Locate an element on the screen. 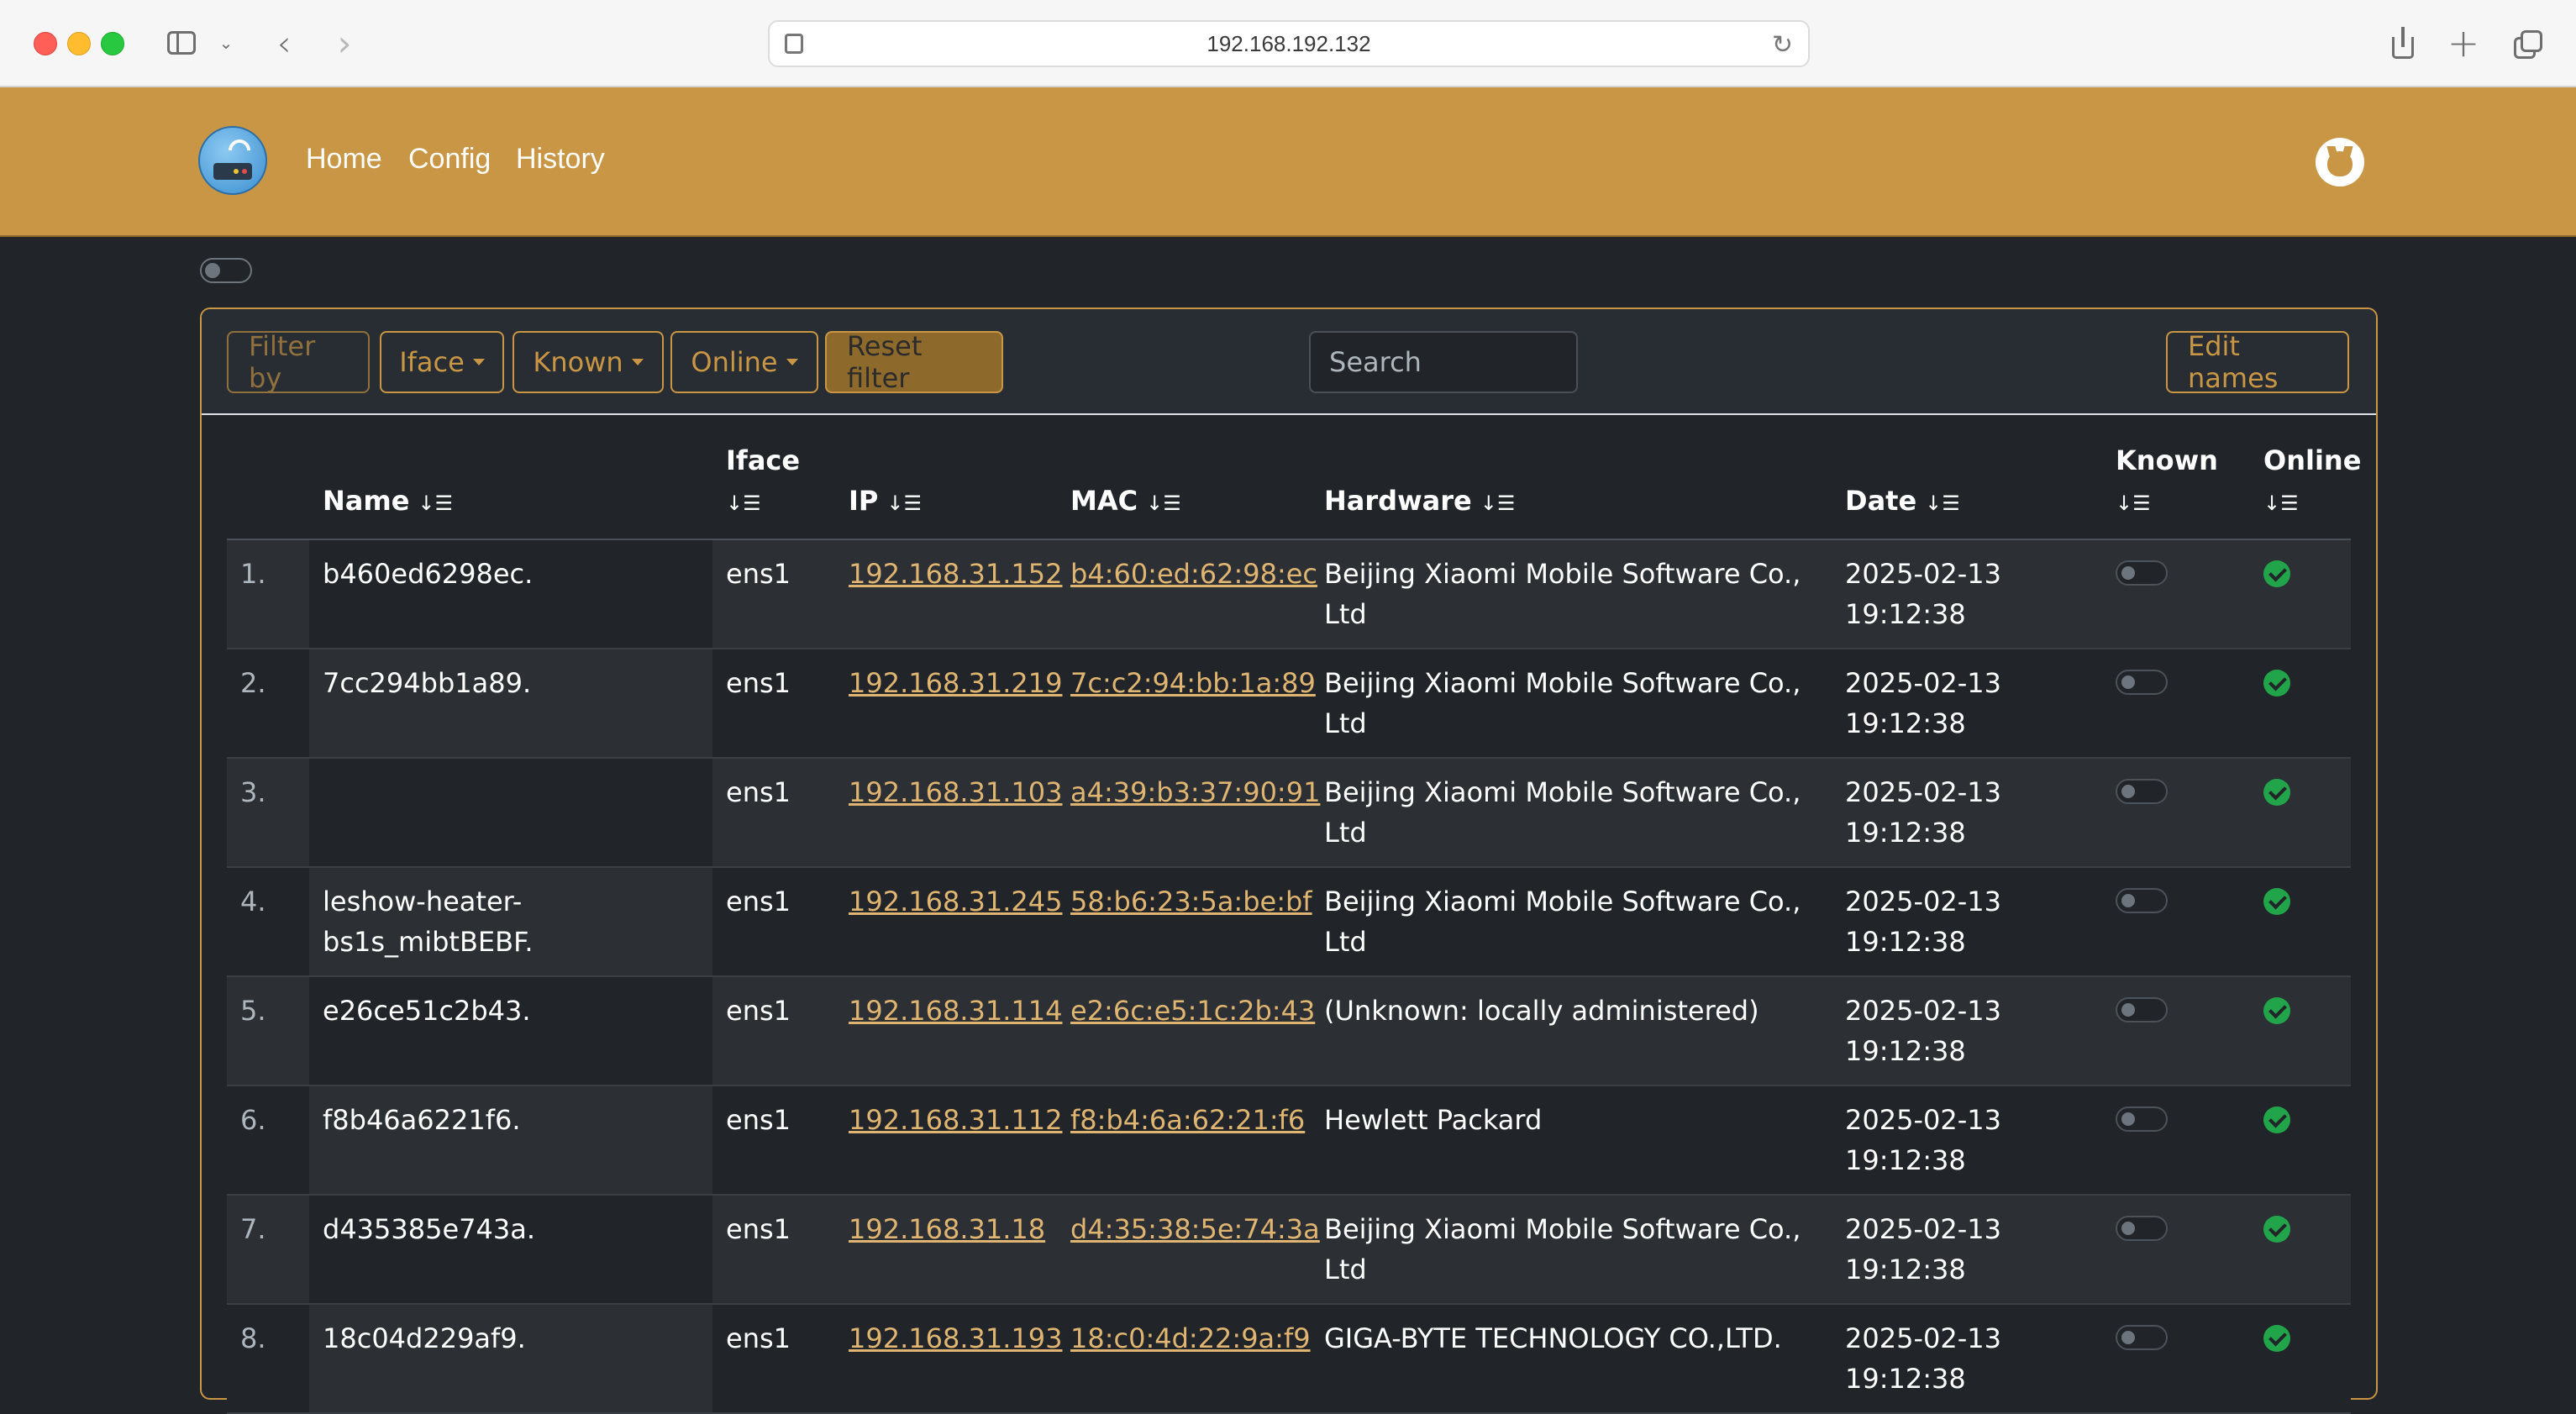 Image resolution: width=2576 pixels, height=1414 pixels. device-mac-link: 18:c0:4d:22:9a:f9 is located at coordinates (1190, 1338).